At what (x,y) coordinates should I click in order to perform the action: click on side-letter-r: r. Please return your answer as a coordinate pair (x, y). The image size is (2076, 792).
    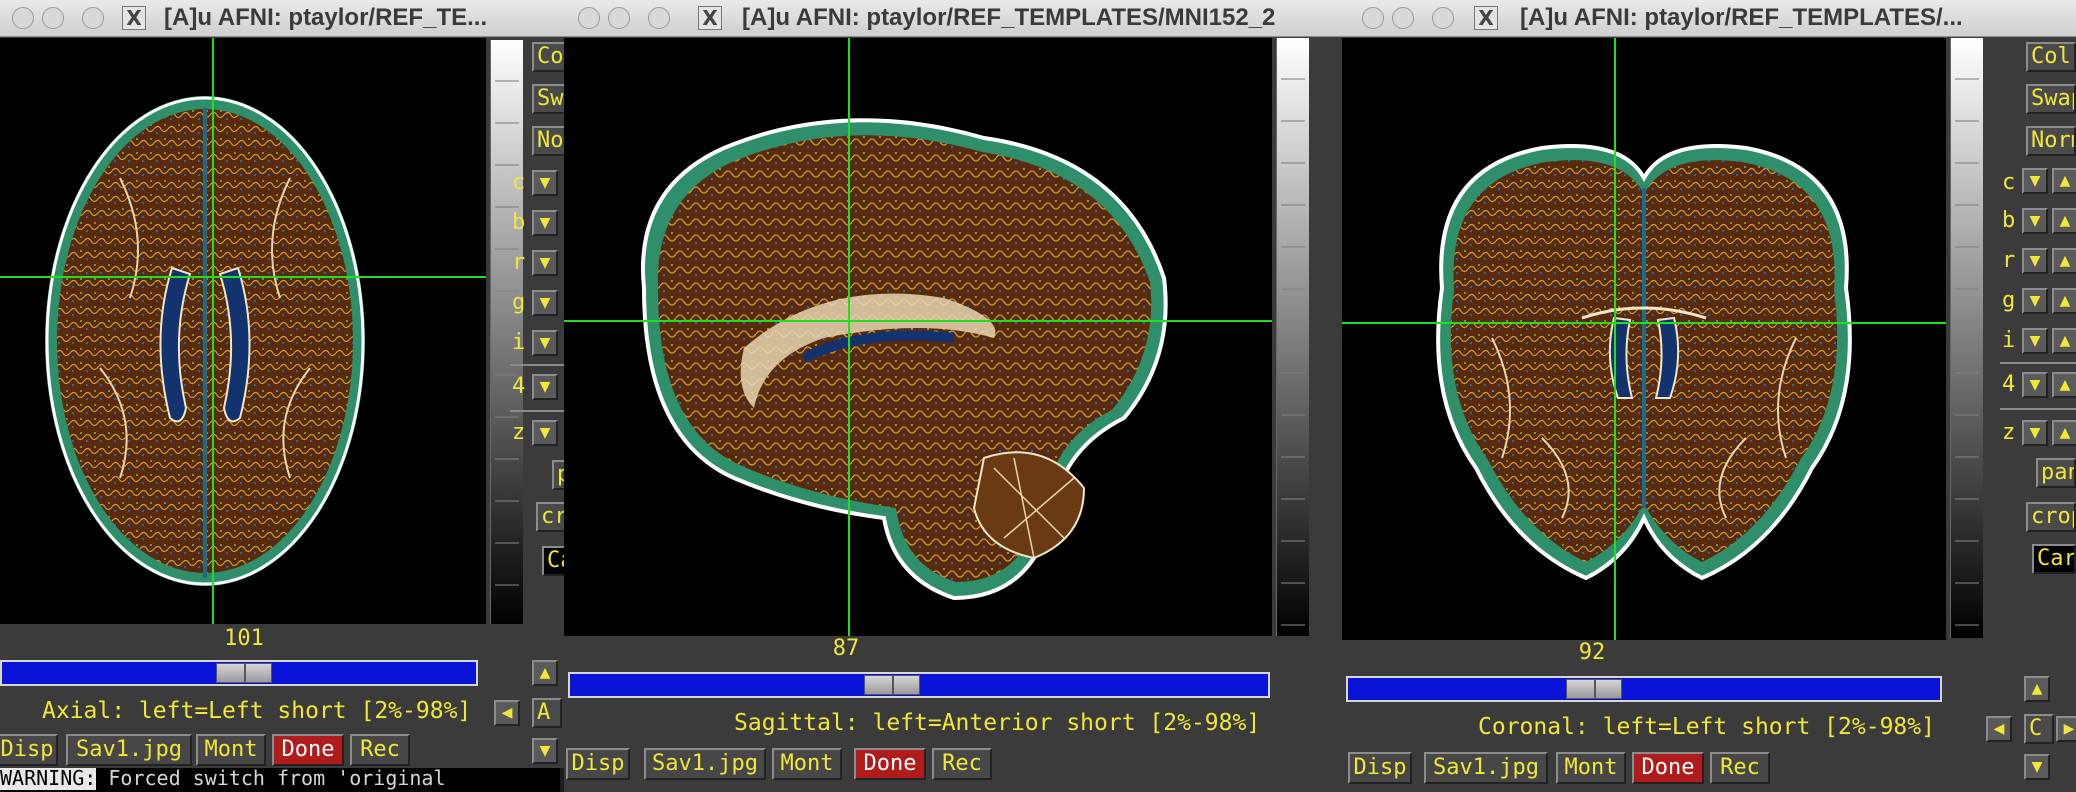
    Looking at the image, I should click on (519, 262).